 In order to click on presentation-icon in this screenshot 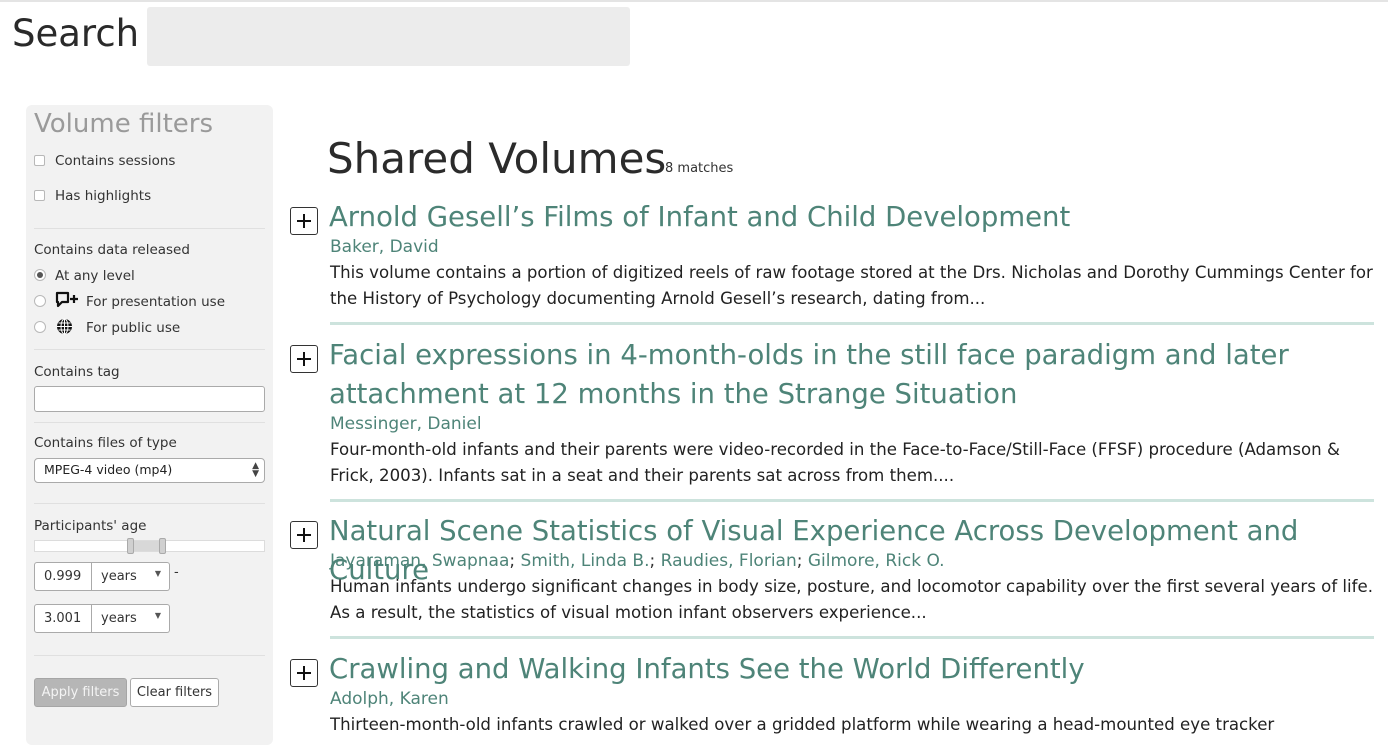, I will do `click(66, 299)`.